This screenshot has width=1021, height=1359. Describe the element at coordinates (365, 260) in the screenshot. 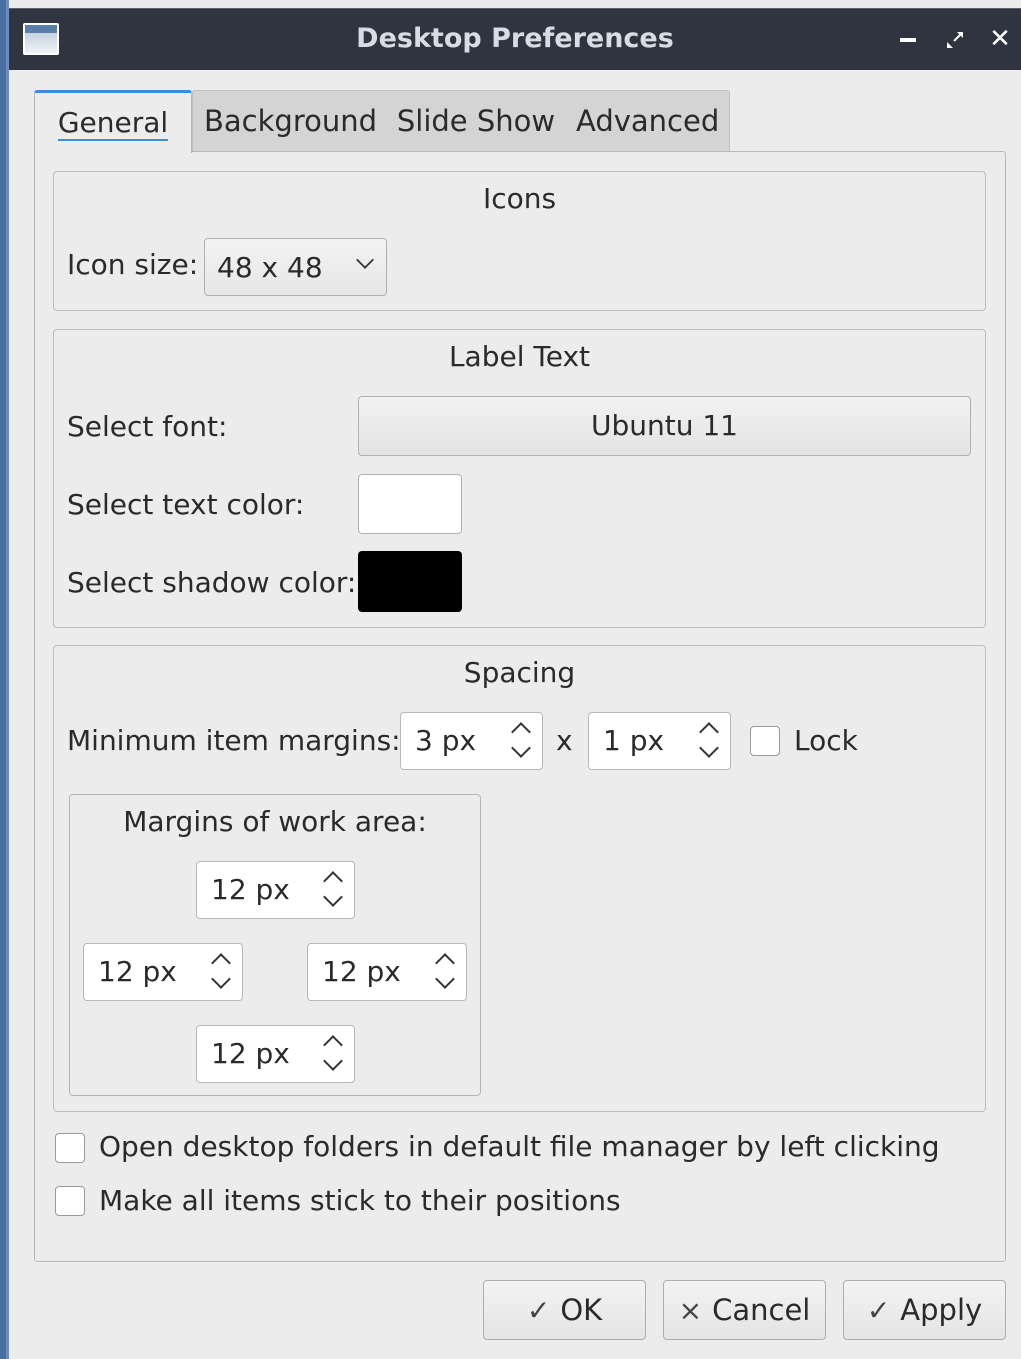

I see `chevron-down-icon` at that location.